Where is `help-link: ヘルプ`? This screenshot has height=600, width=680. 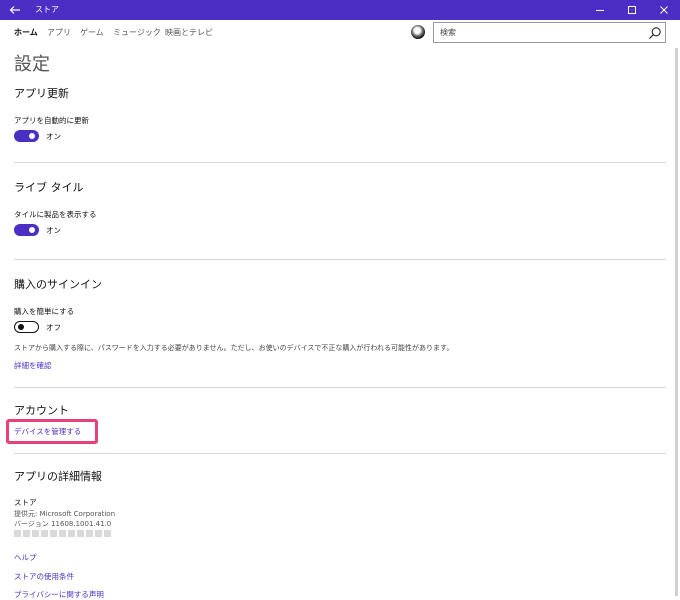 help-link: ヘルプ is located at coordinates (25, 557).